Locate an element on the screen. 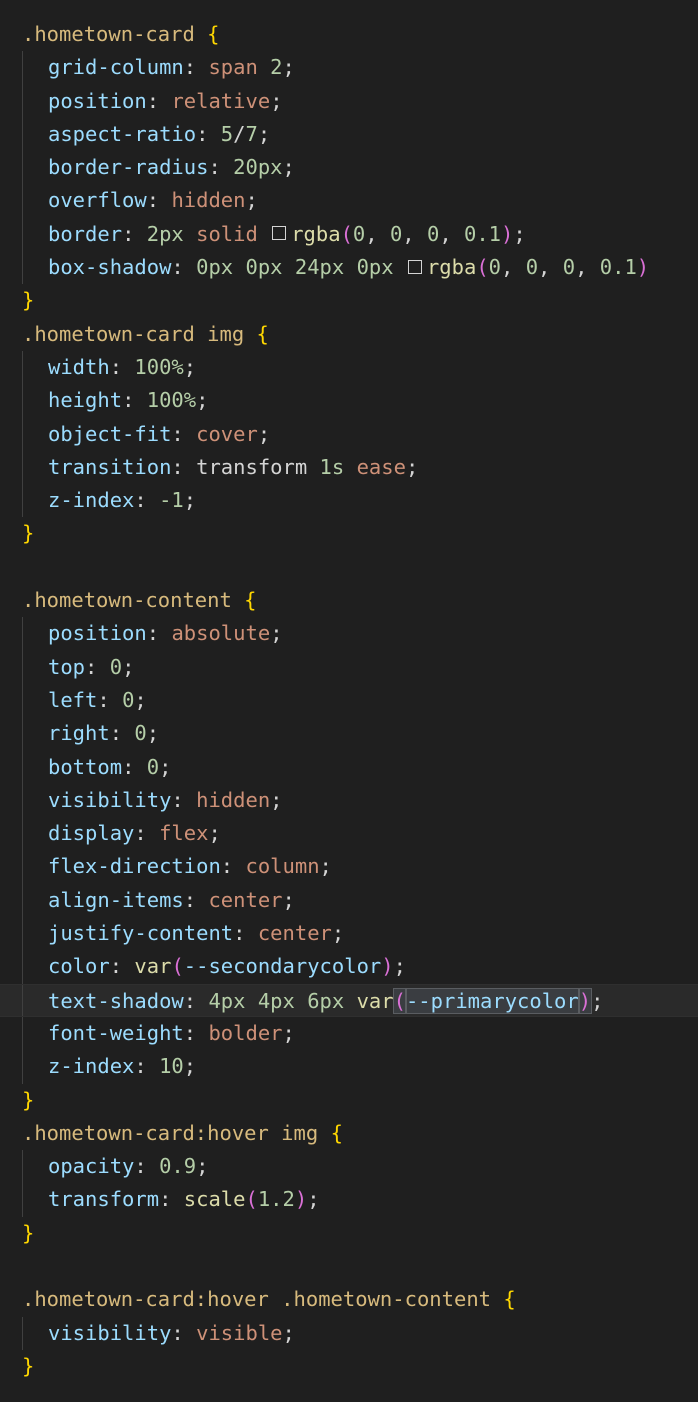 The width and height of the screenshot is (698, 1402). code-token: .hometown-card:hover .hometown-content is located at coordinates (256, 1299).